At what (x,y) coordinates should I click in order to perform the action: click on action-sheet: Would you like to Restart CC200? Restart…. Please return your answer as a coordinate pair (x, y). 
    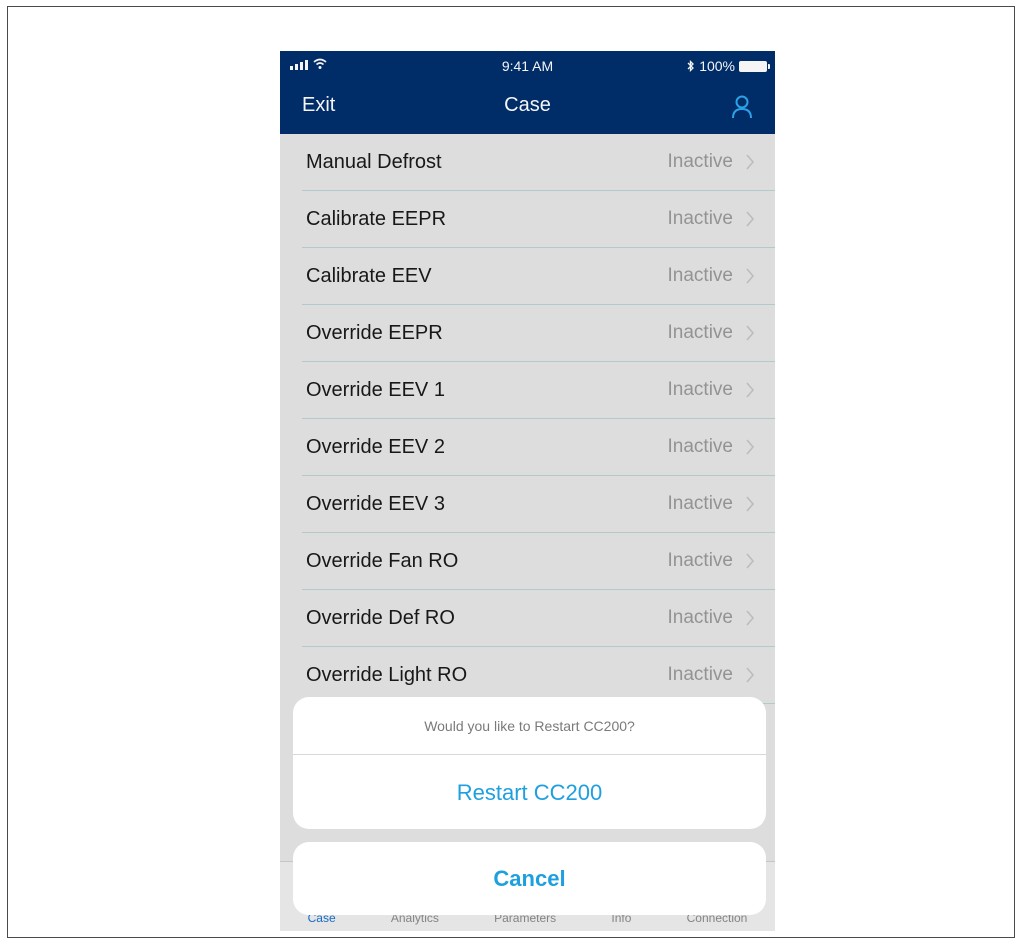
    Looking at the image, I should click on (529, 763).